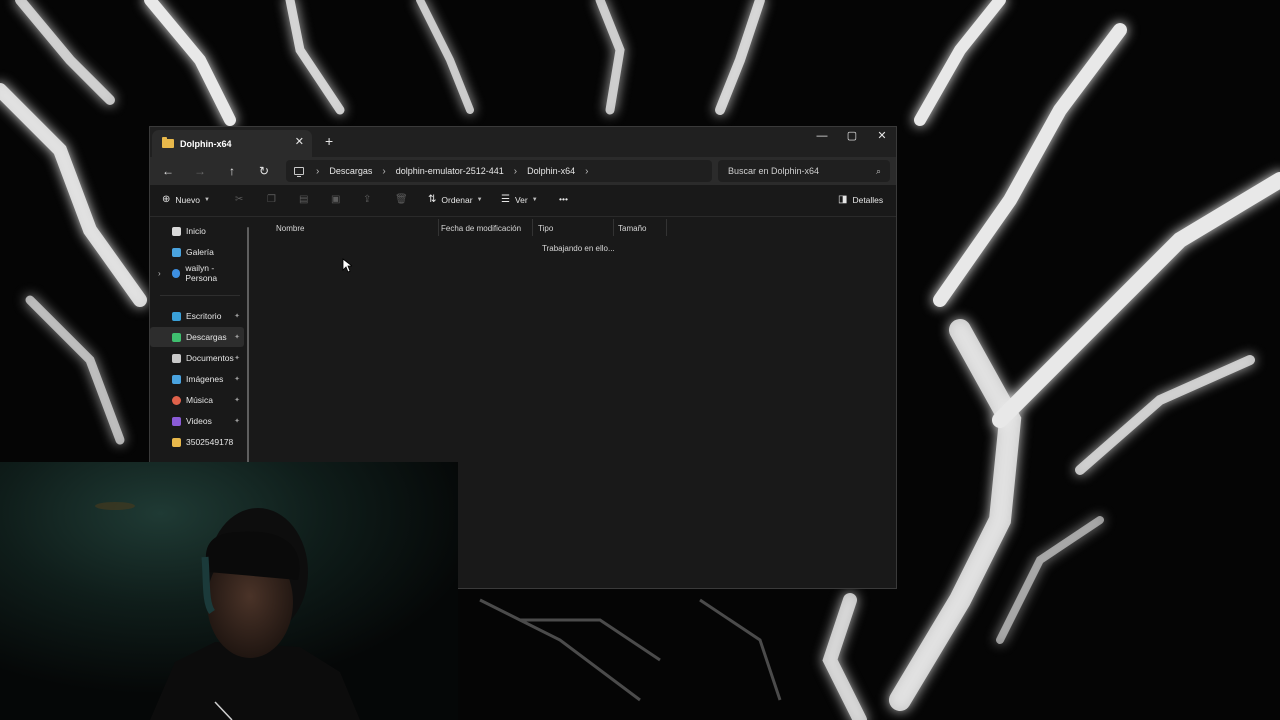 Image resolution: width=1280 pixels, height=720 pixels. I want to click on minimize-button: —, so click(822, 136).